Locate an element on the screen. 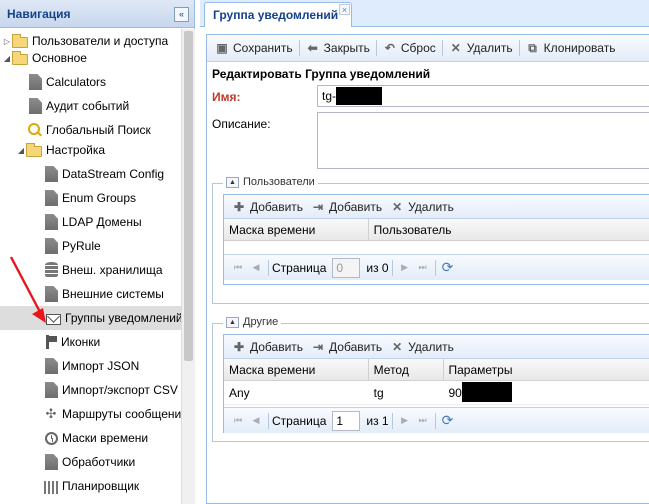 The height and width of the screenshot is (504, 649). tree-item-audit: Аудит событий is located at coordinates (90, 106).